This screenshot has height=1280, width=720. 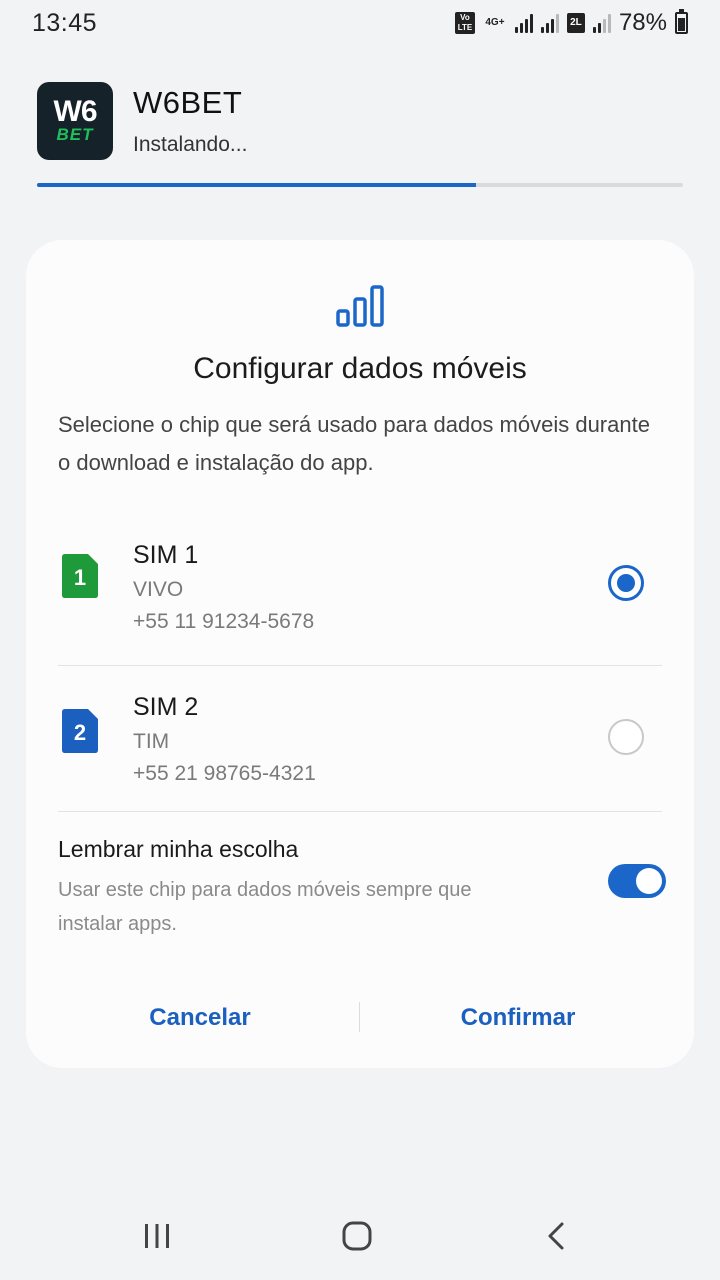 I want to click on app-logo: W6 BET, so click(x=75, y=121).